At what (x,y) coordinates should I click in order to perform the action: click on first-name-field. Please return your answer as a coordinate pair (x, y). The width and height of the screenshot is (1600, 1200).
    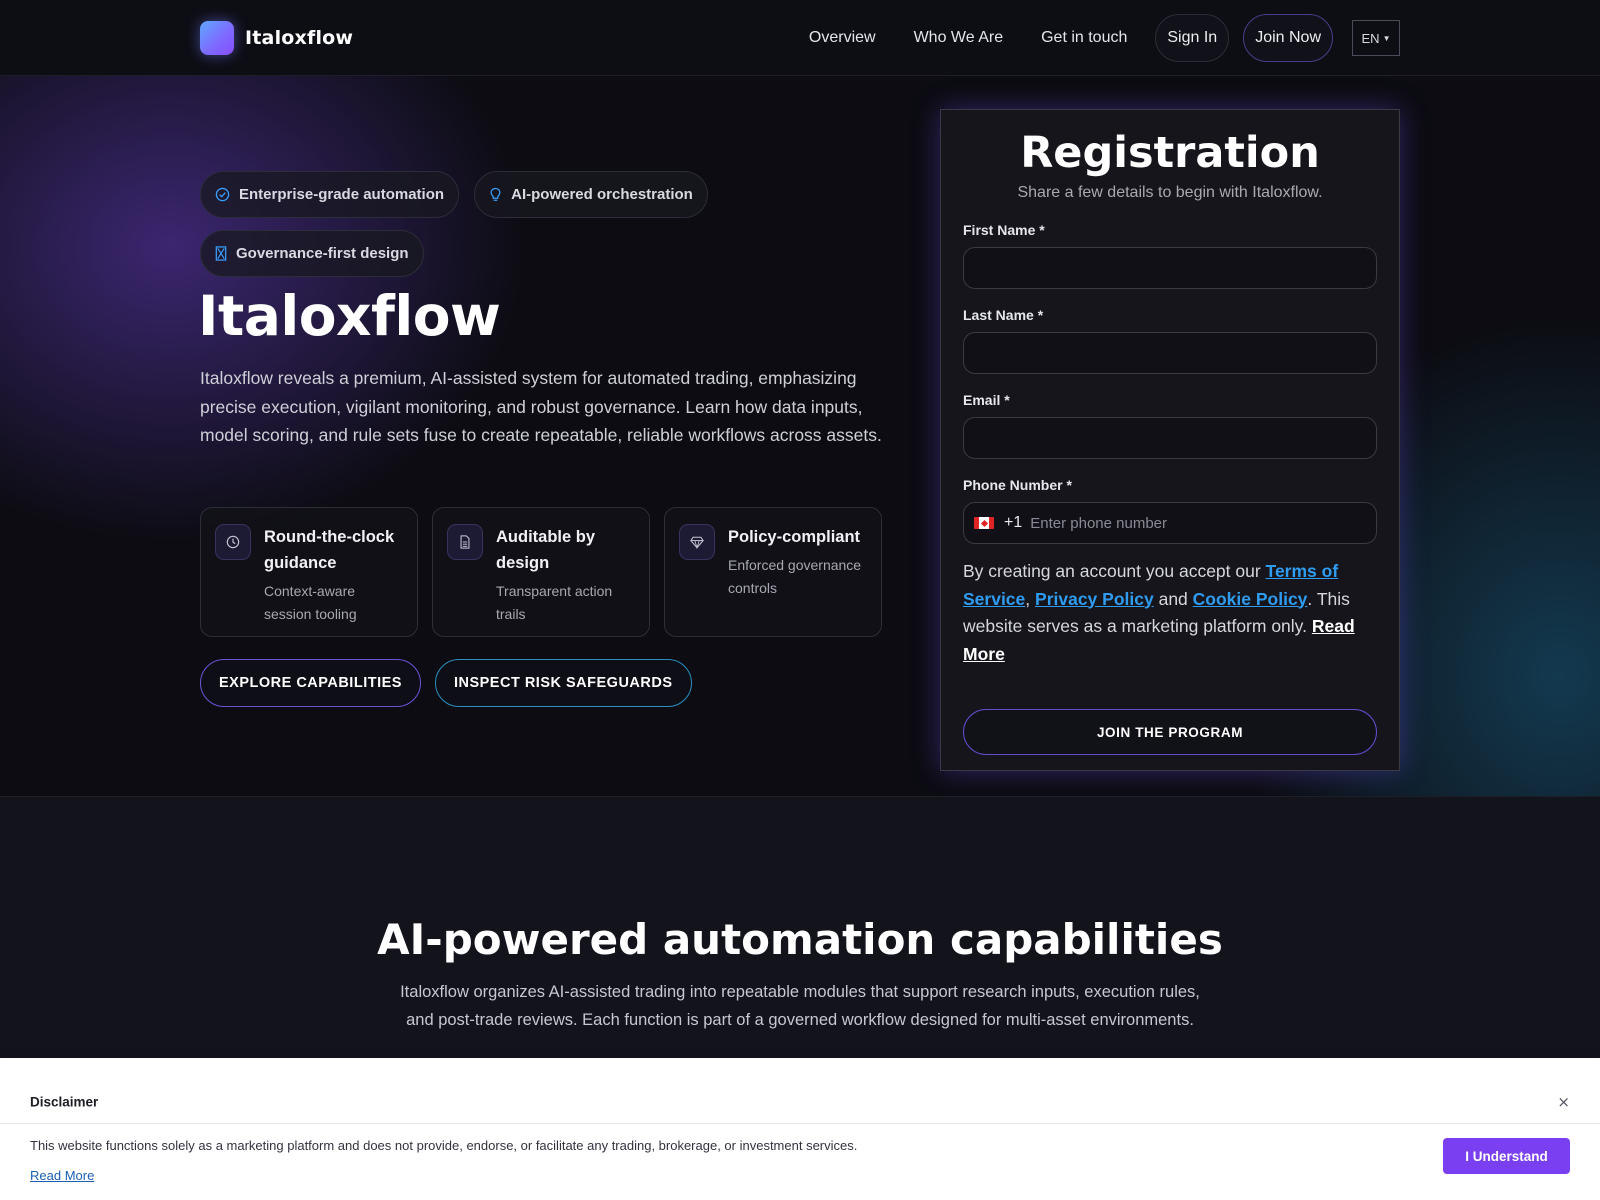
    Looking at the image, I should click on (1170, 268).